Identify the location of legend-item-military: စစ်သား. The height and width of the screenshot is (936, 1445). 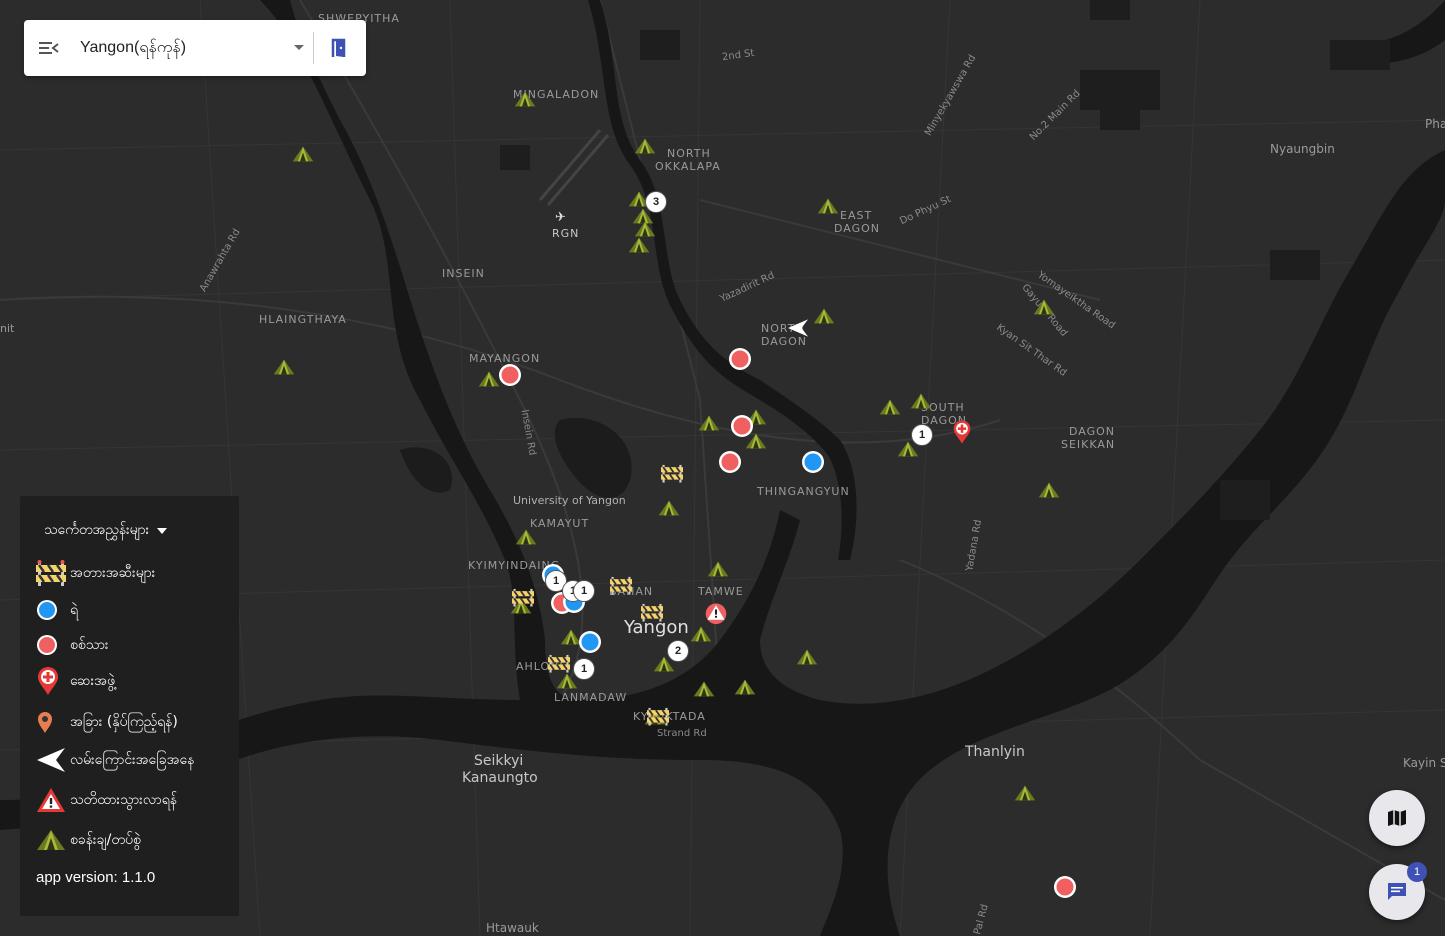
(72, 645).